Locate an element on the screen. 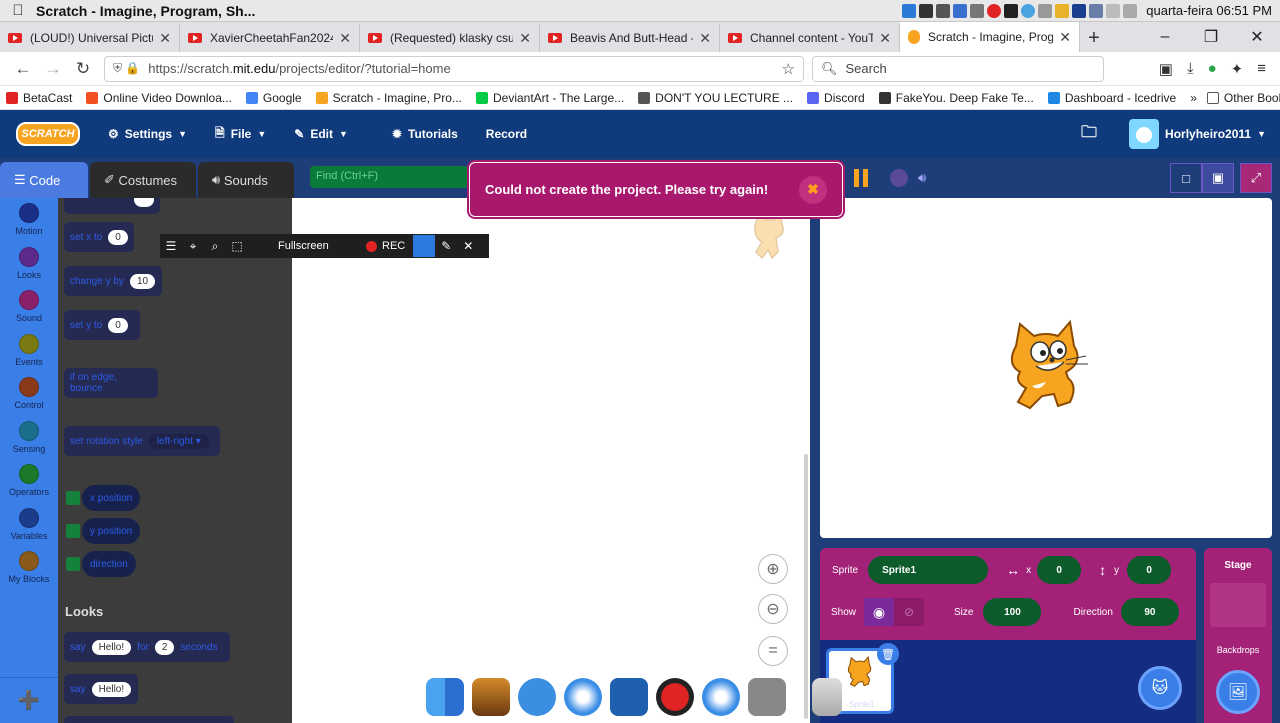  stage-thumbnail is located at coordinates (1238, 605).